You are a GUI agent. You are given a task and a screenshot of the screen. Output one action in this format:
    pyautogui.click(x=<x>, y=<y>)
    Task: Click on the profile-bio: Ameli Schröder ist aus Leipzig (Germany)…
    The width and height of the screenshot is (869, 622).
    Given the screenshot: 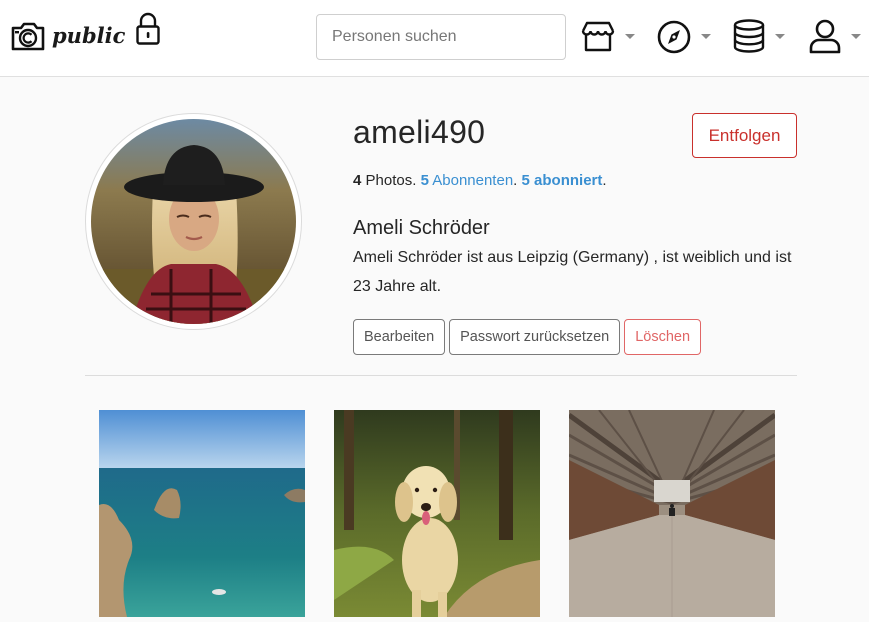 What is the action you would take?
    pyautogui.click(x=572, y=272)
    